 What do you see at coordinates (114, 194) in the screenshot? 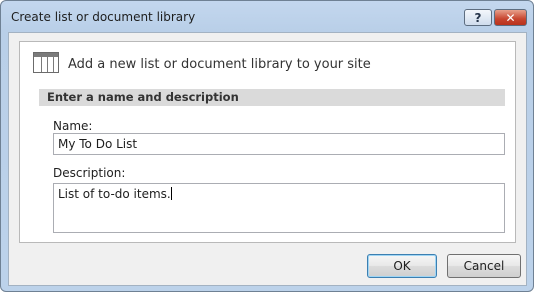
I see `description-input-value: List of to-do items.` at bounding box center [114, 194].